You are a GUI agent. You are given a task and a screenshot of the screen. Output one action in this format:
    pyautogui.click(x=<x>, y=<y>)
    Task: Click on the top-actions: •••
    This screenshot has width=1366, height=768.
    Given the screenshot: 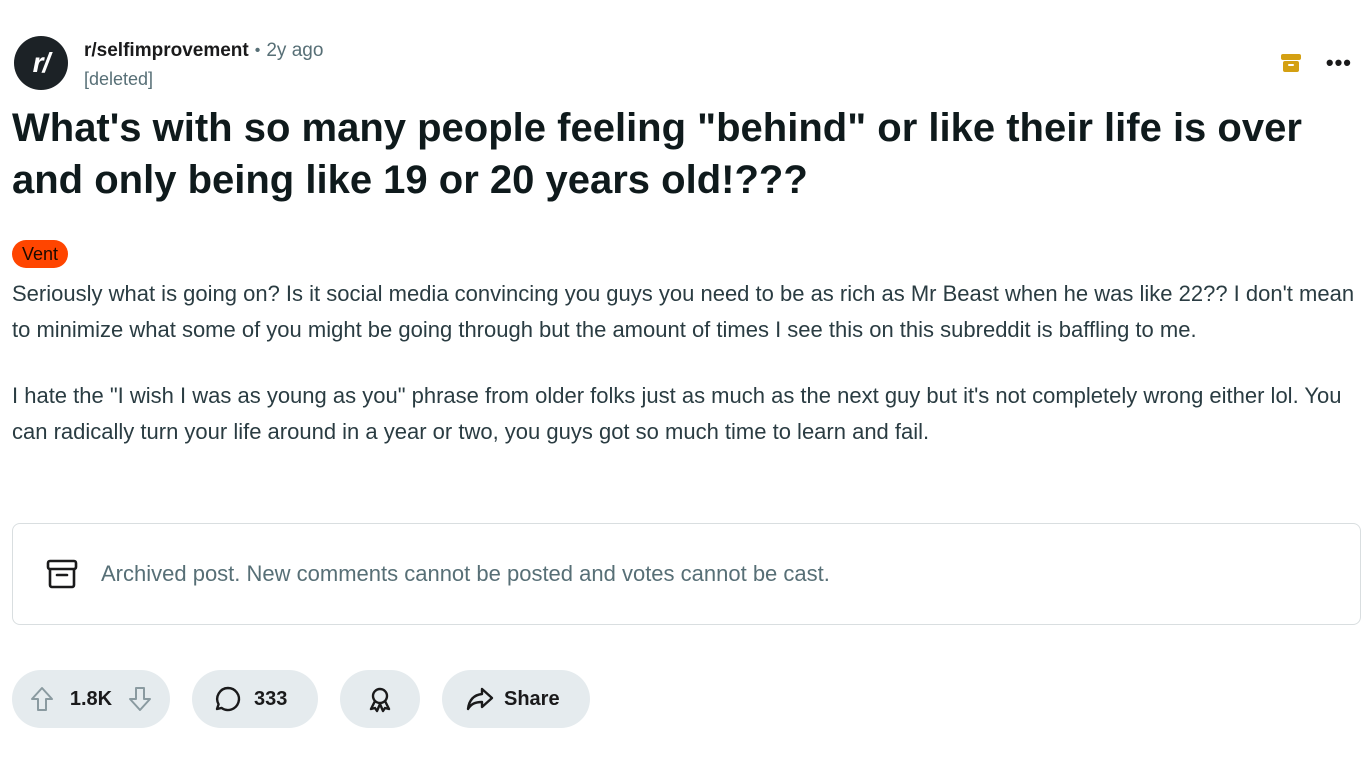 What is the action you would take?
    pyautogui.click(x=1316, y=63)
    